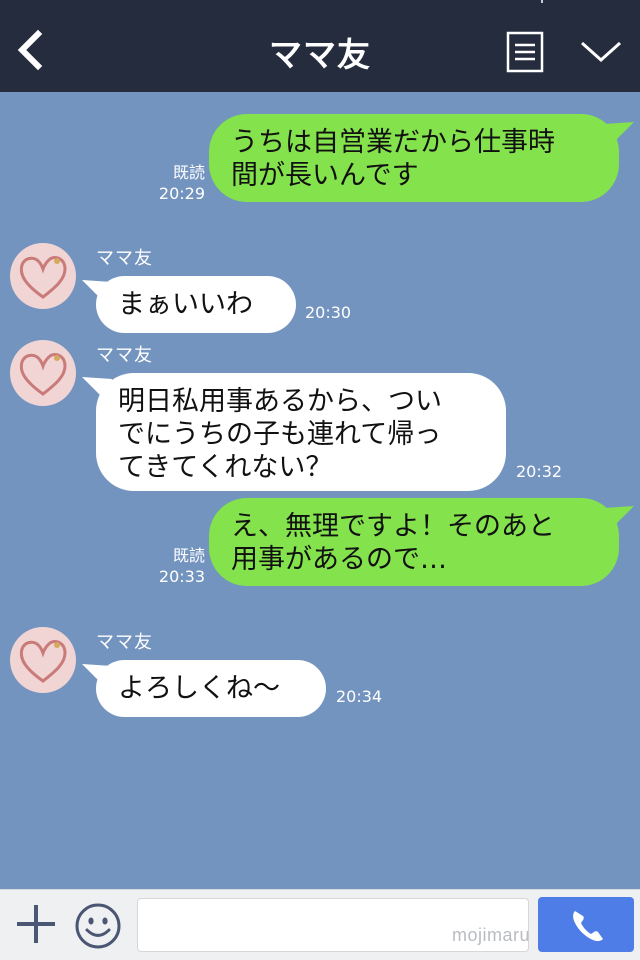 The height and width of the screenshot is (960, 640). I want to click on message-time: 20:29, so click(181, 193).